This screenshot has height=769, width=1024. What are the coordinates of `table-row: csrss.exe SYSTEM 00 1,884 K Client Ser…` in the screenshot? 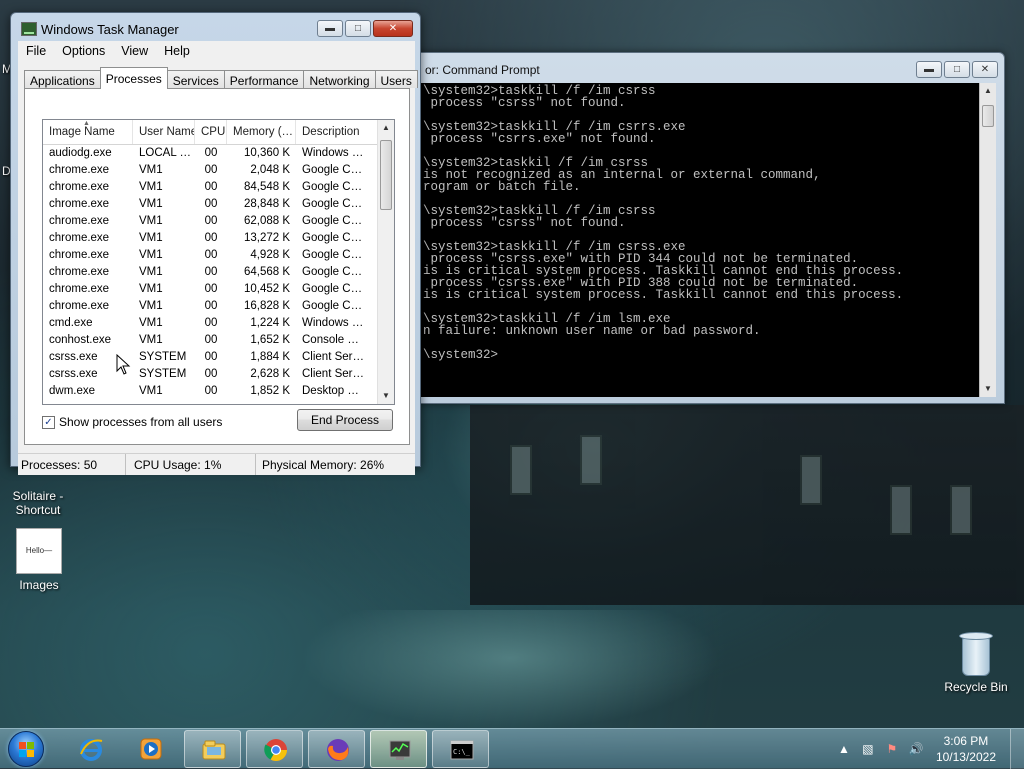 It's located at (218, 357).